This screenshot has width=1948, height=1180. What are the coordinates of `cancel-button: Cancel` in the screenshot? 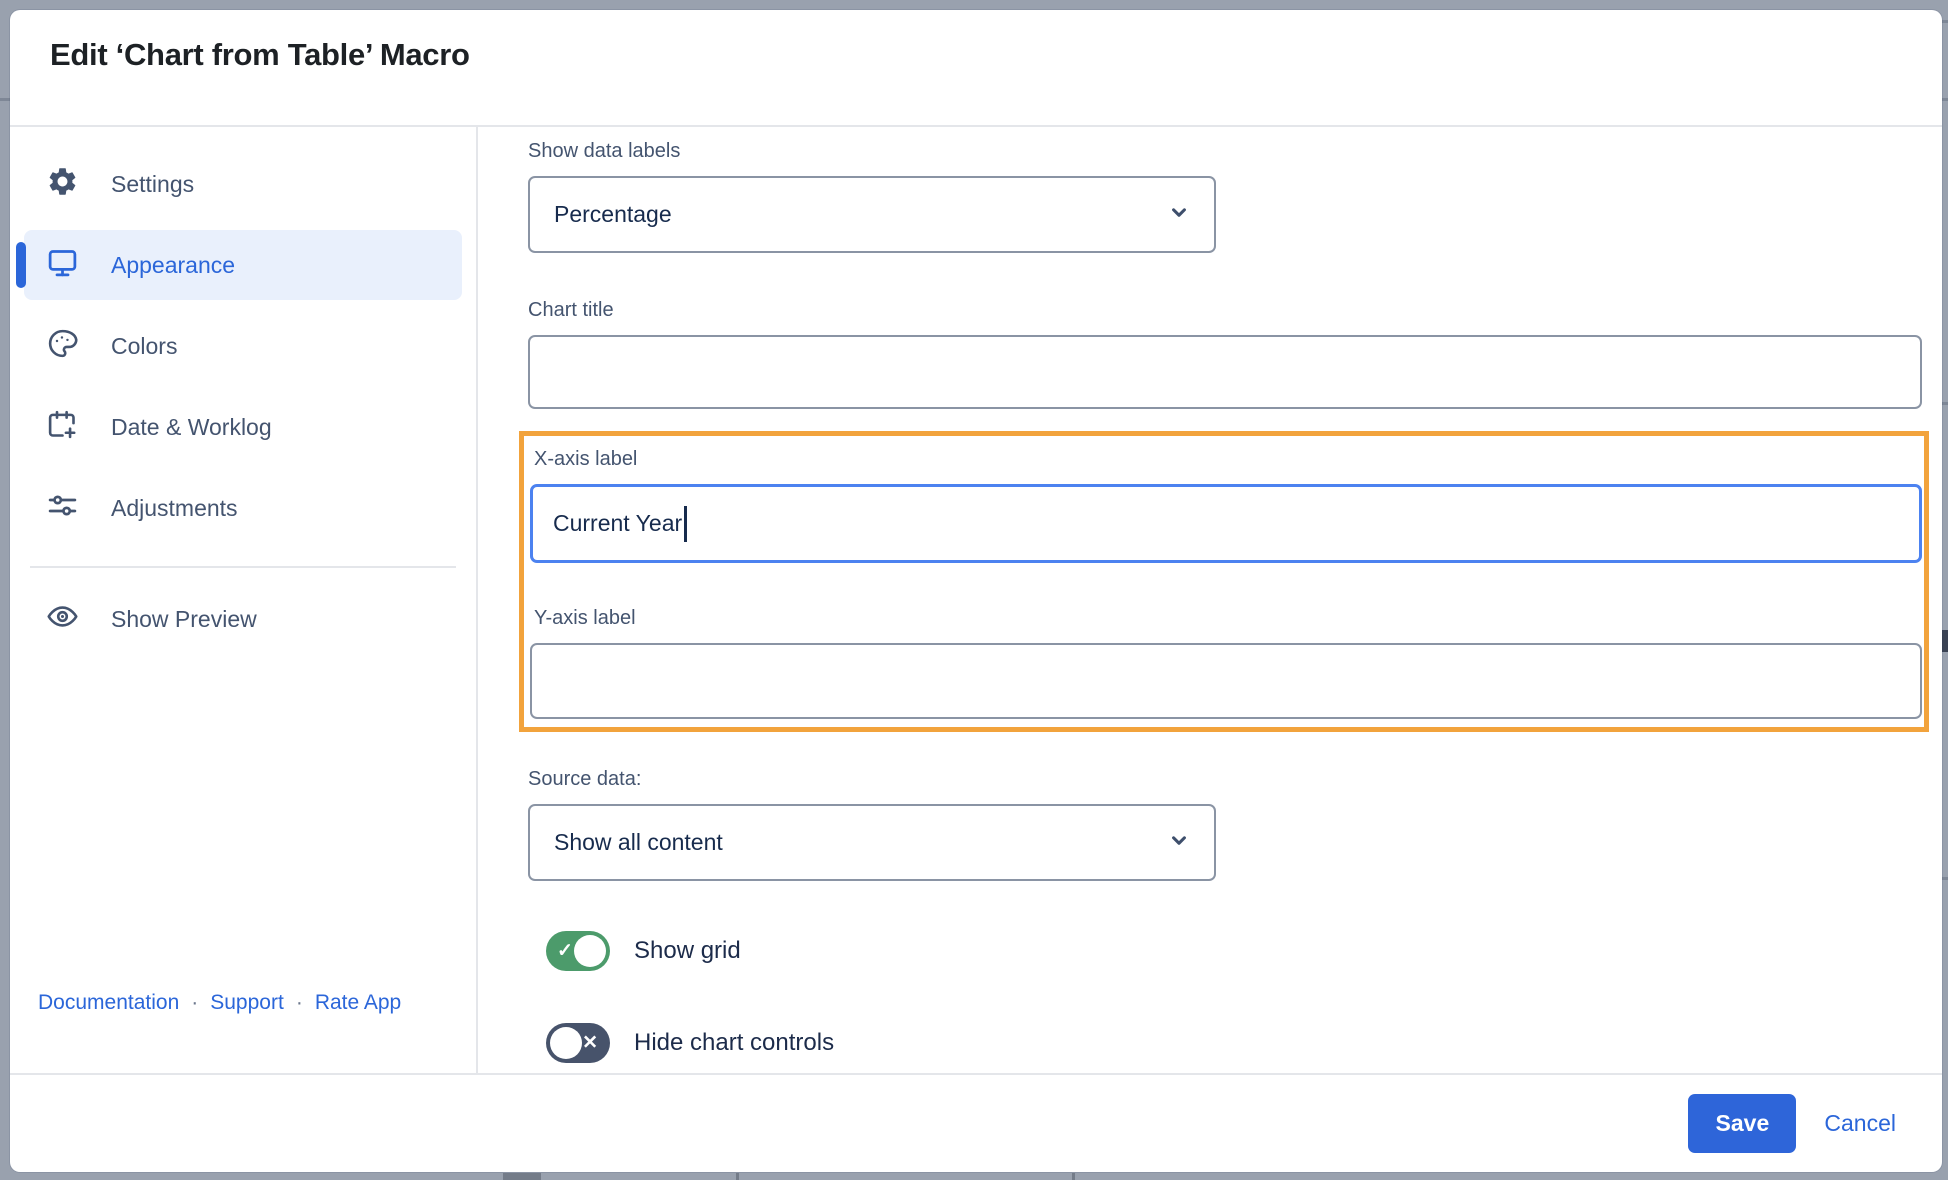 It's located at (1860, 1123).